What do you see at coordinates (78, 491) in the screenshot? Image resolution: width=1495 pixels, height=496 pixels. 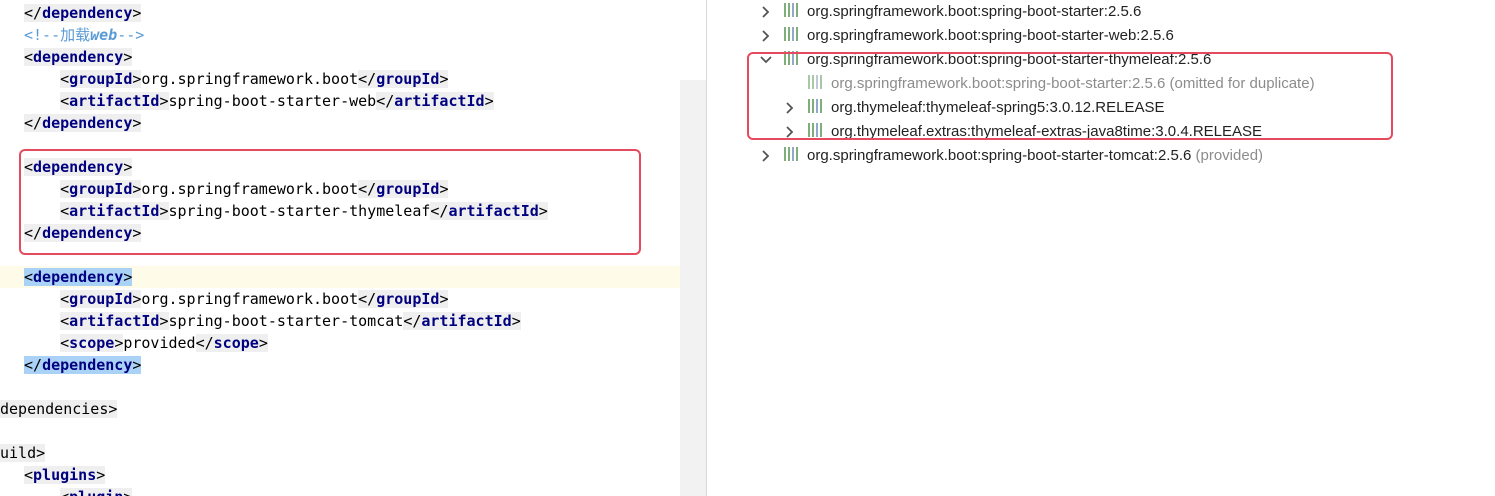 I see `code-line: <plugin>` at bounding box center [78, 491].